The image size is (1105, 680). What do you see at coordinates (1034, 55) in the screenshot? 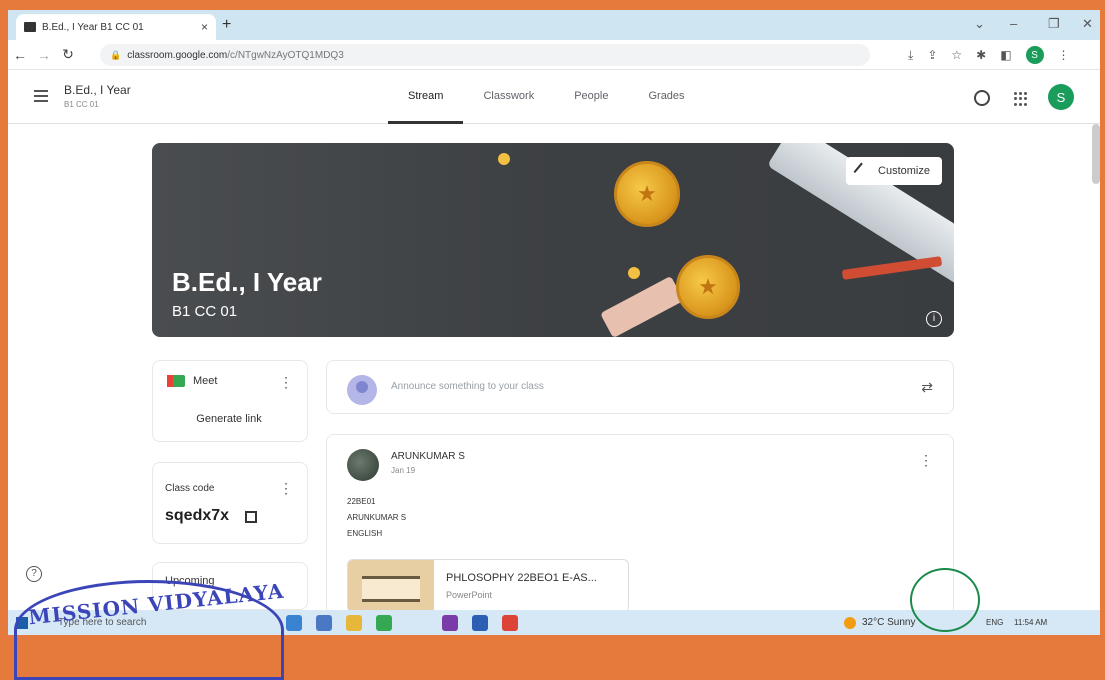
I see `profile-avatar: S` at bounding box center [1034, 55].